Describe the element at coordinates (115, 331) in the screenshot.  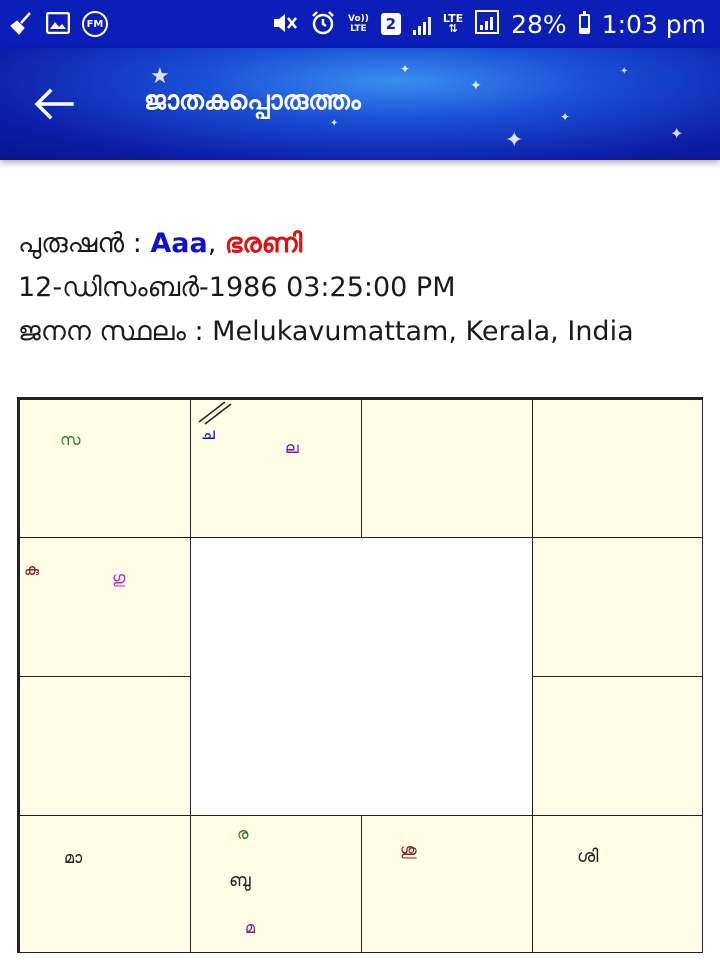
I see `birthplace-label: ജനന സ്ഥലം :` at that location.